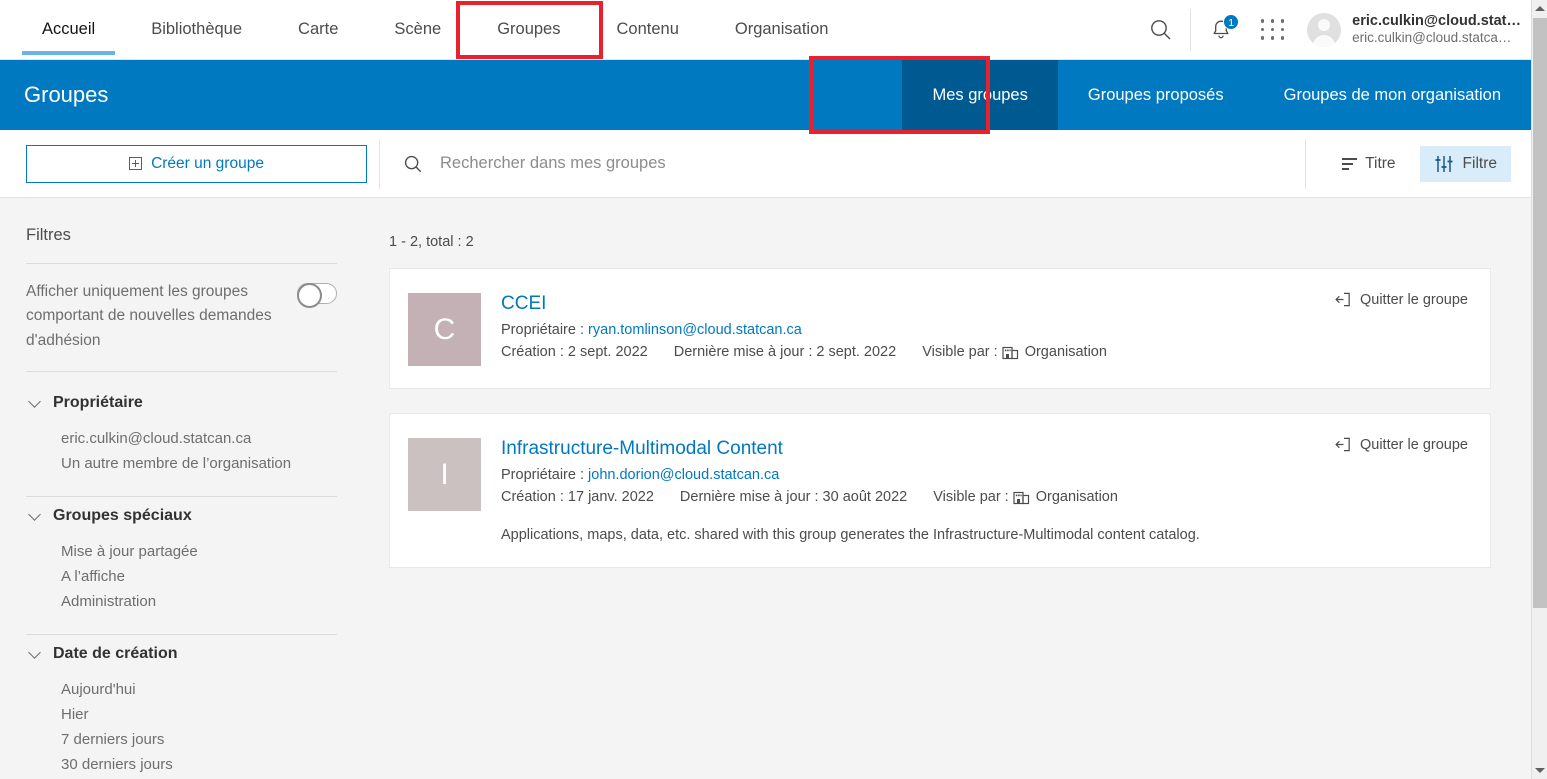 Image resolution: width=1547 pixels, height=779 pixels. Describe the element at coordinates (1191, 29) in the screenshot. I see `nav-divider` at that location.